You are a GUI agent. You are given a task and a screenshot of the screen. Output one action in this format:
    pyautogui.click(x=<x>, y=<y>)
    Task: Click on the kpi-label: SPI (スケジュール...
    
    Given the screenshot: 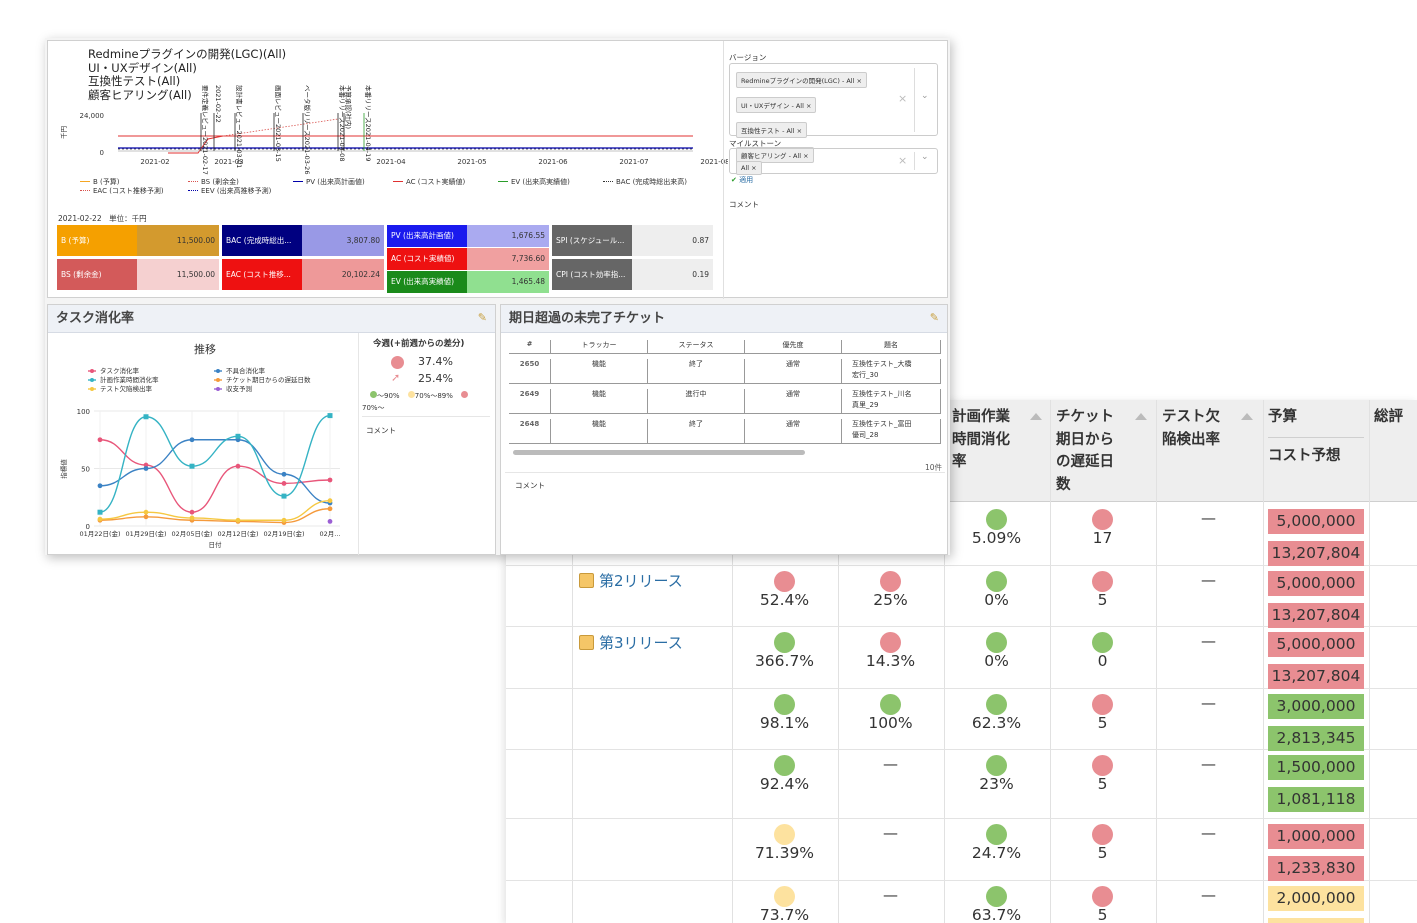 What is the action you would take?
    pyautogui.click(x=592, y=240)
    